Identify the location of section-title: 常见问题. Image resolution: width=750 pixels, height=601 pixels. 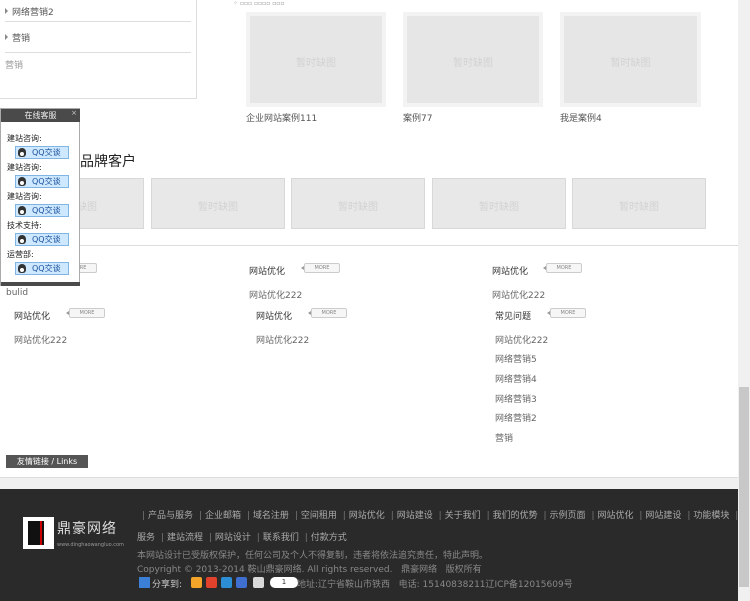
(513, 317).